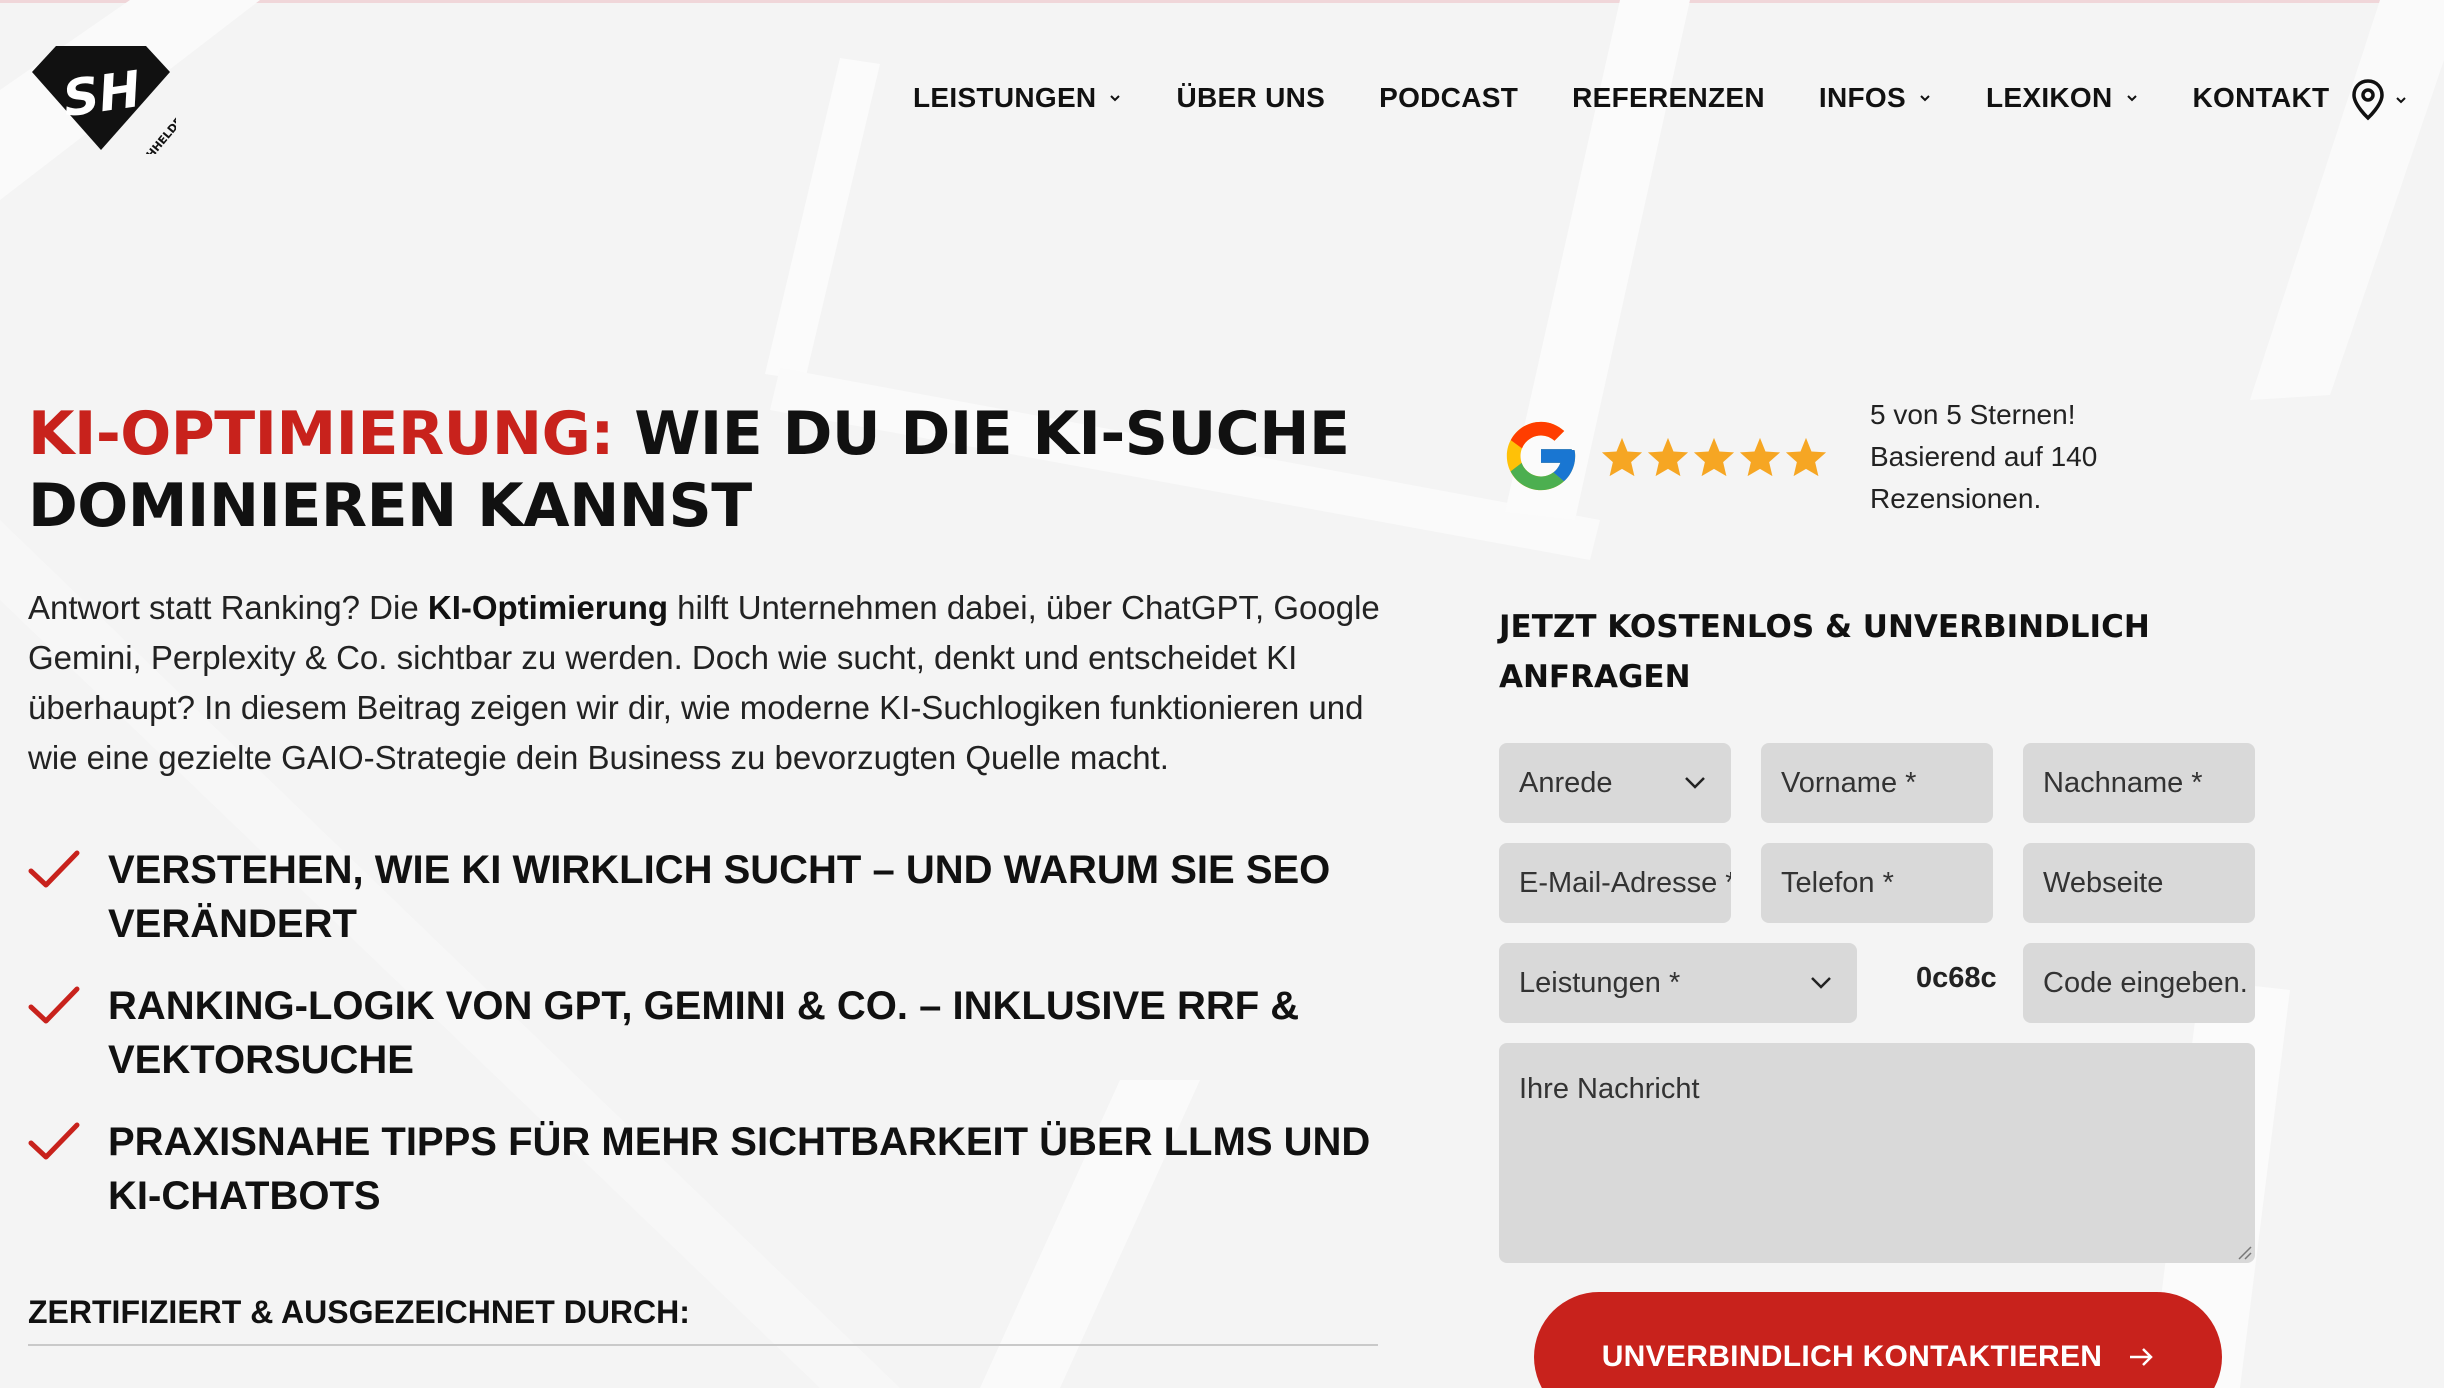  What do you see at coordinates (1837, 882) in the screenshot?
I see `telefon-placeholder: Telefon *` at bounding box center [1837, 882].